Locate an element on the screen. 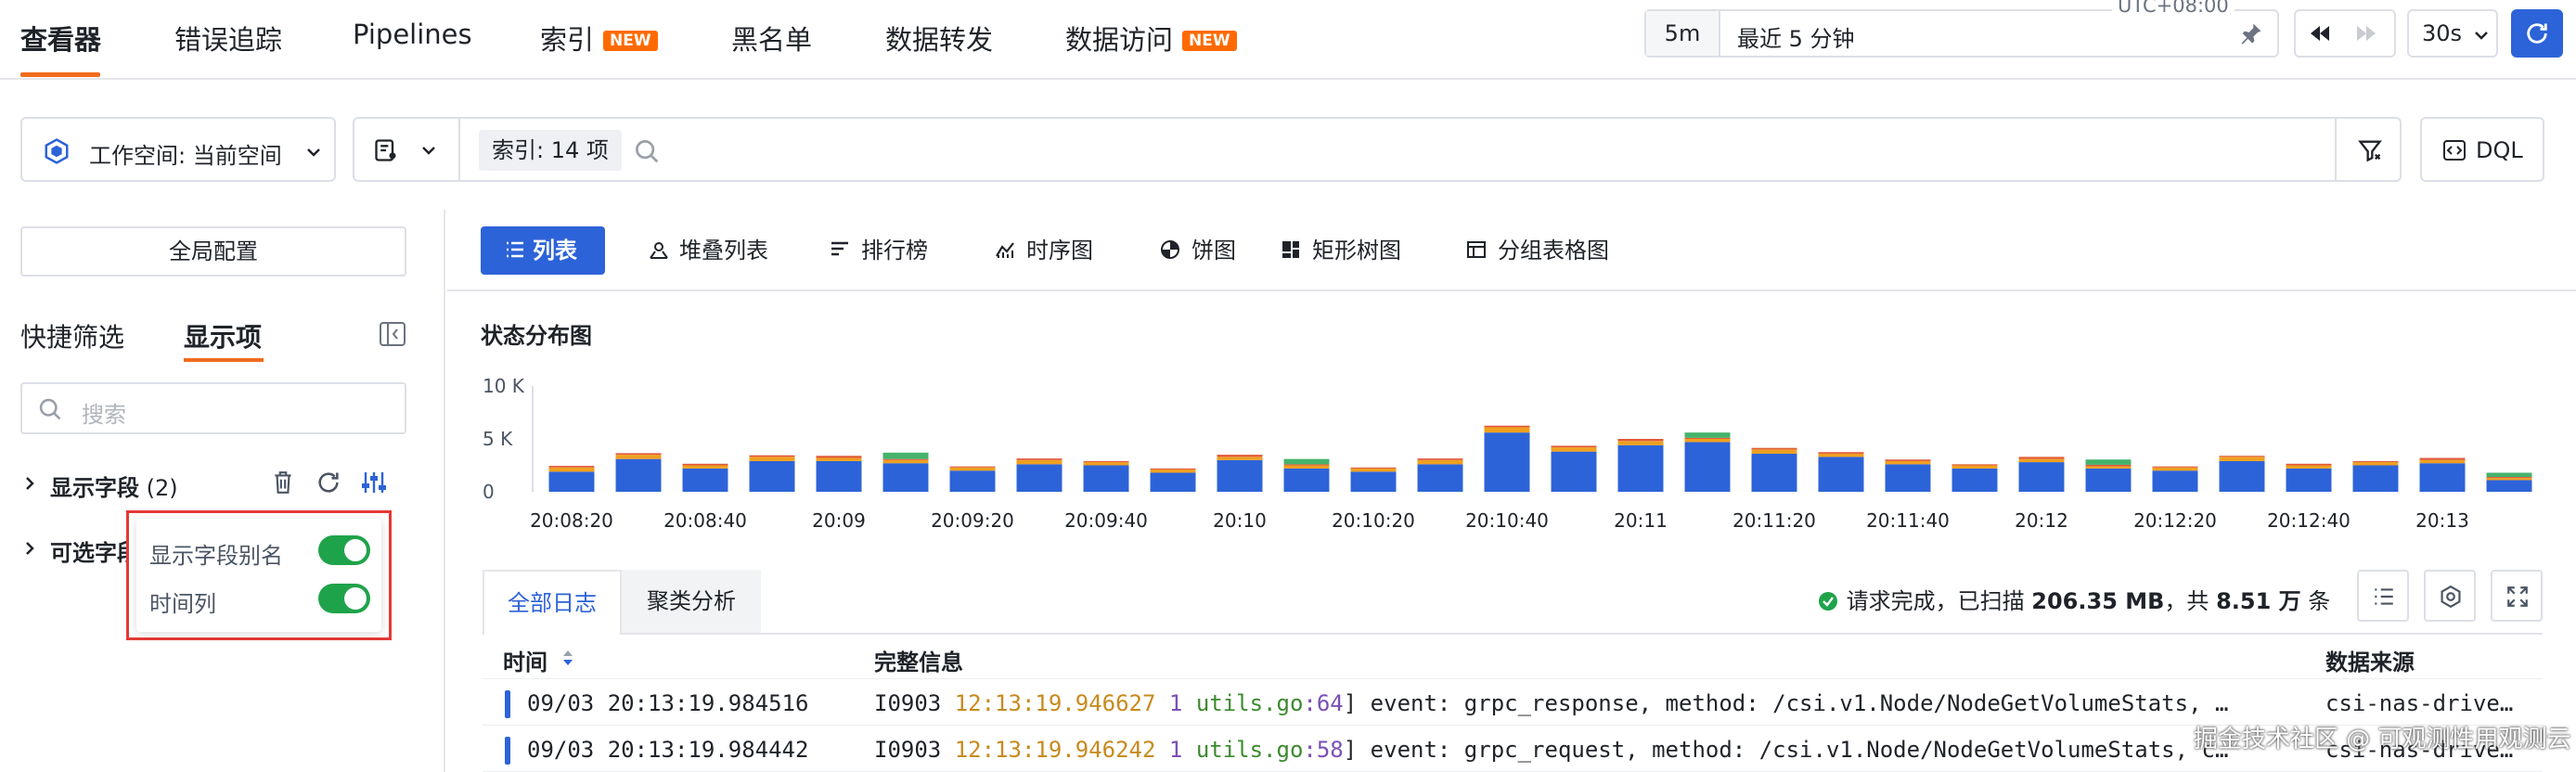  global-config-button: 全局配置 is located at coordinates (213, 252).